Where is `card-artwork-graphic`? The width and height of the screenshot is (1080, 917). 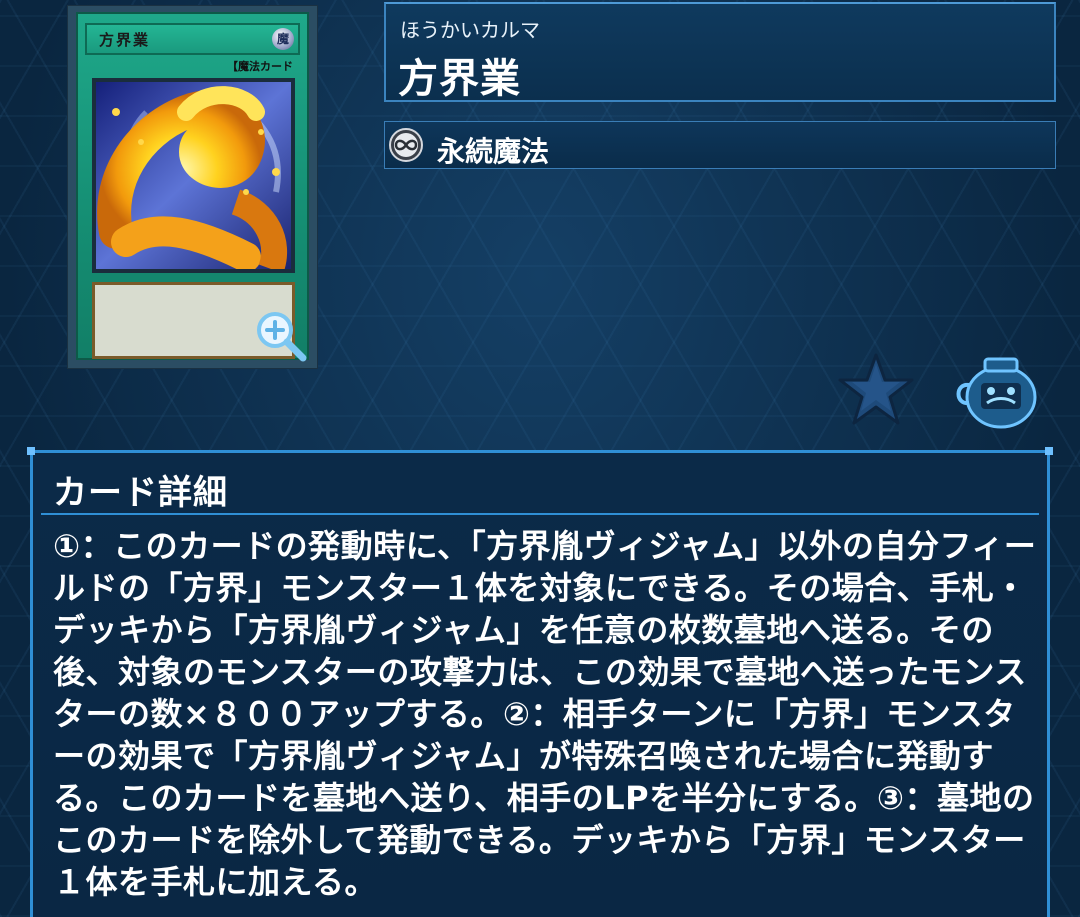
card-artwork-graphic is located at coordinates (193, 175).